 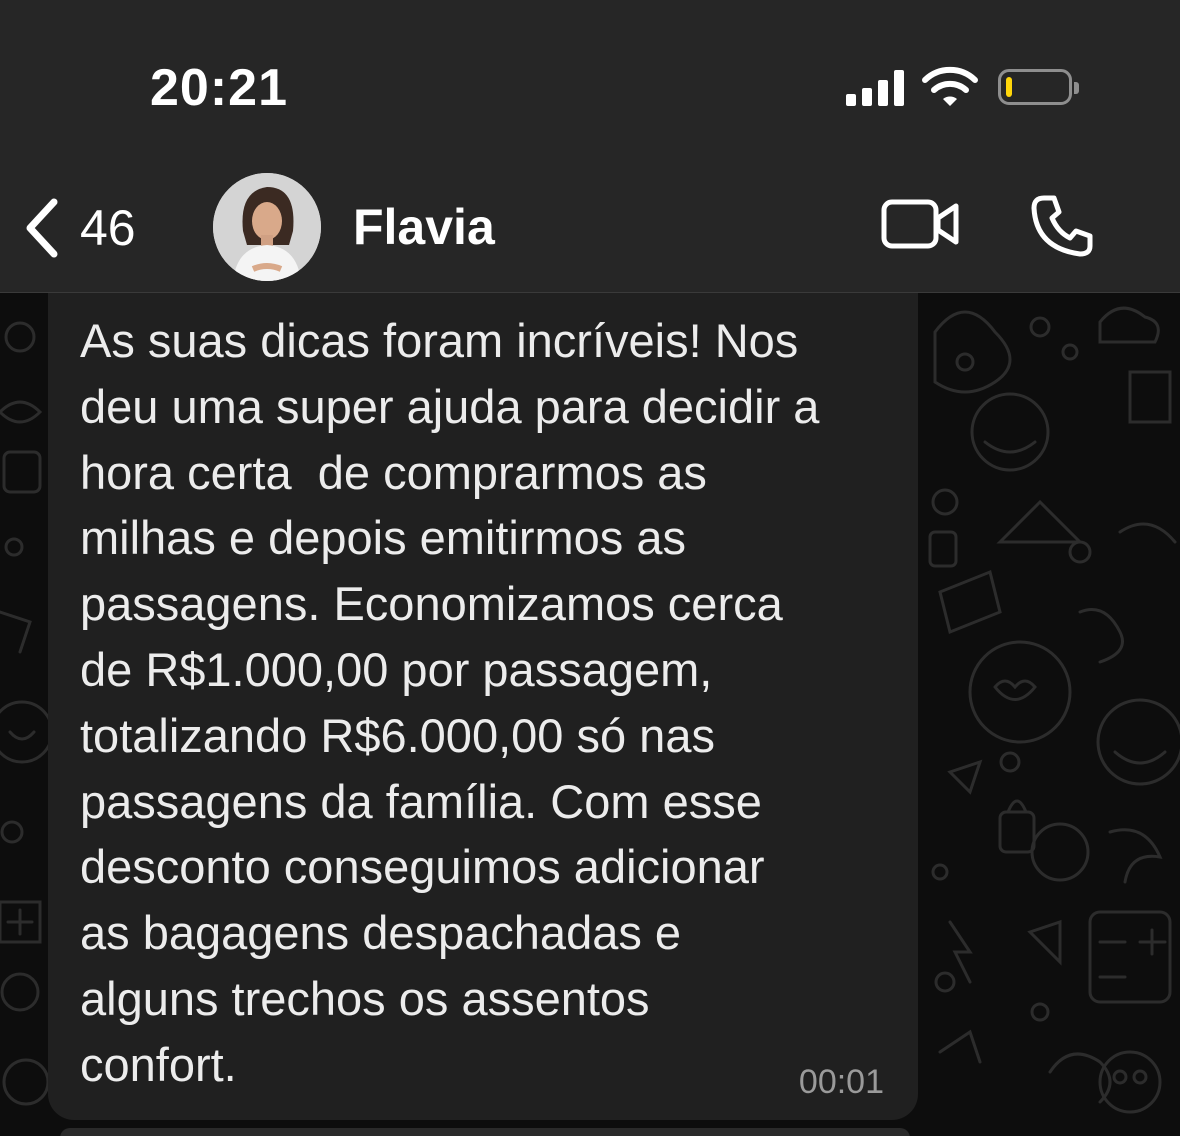 What do you see at coordinates (841, 1082) in the screenshot?
I see `message-timestamp: 00:01` at bounding box center [841, 1082].